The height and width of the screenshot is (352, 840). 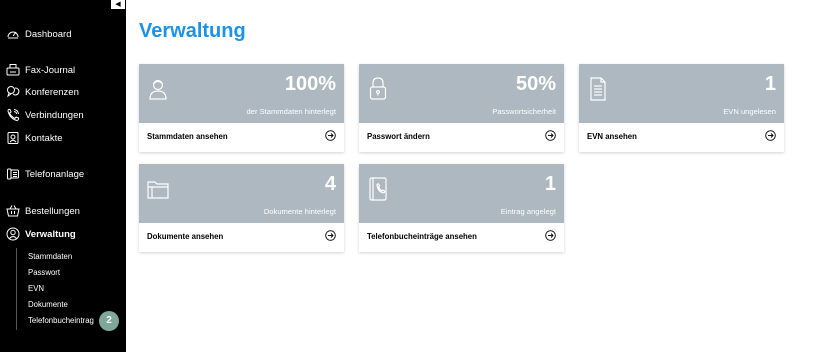 What do you see at coordinates (598, 89) in the screenshot?
I see `document-list-icon` at bounding box center [598, 89].